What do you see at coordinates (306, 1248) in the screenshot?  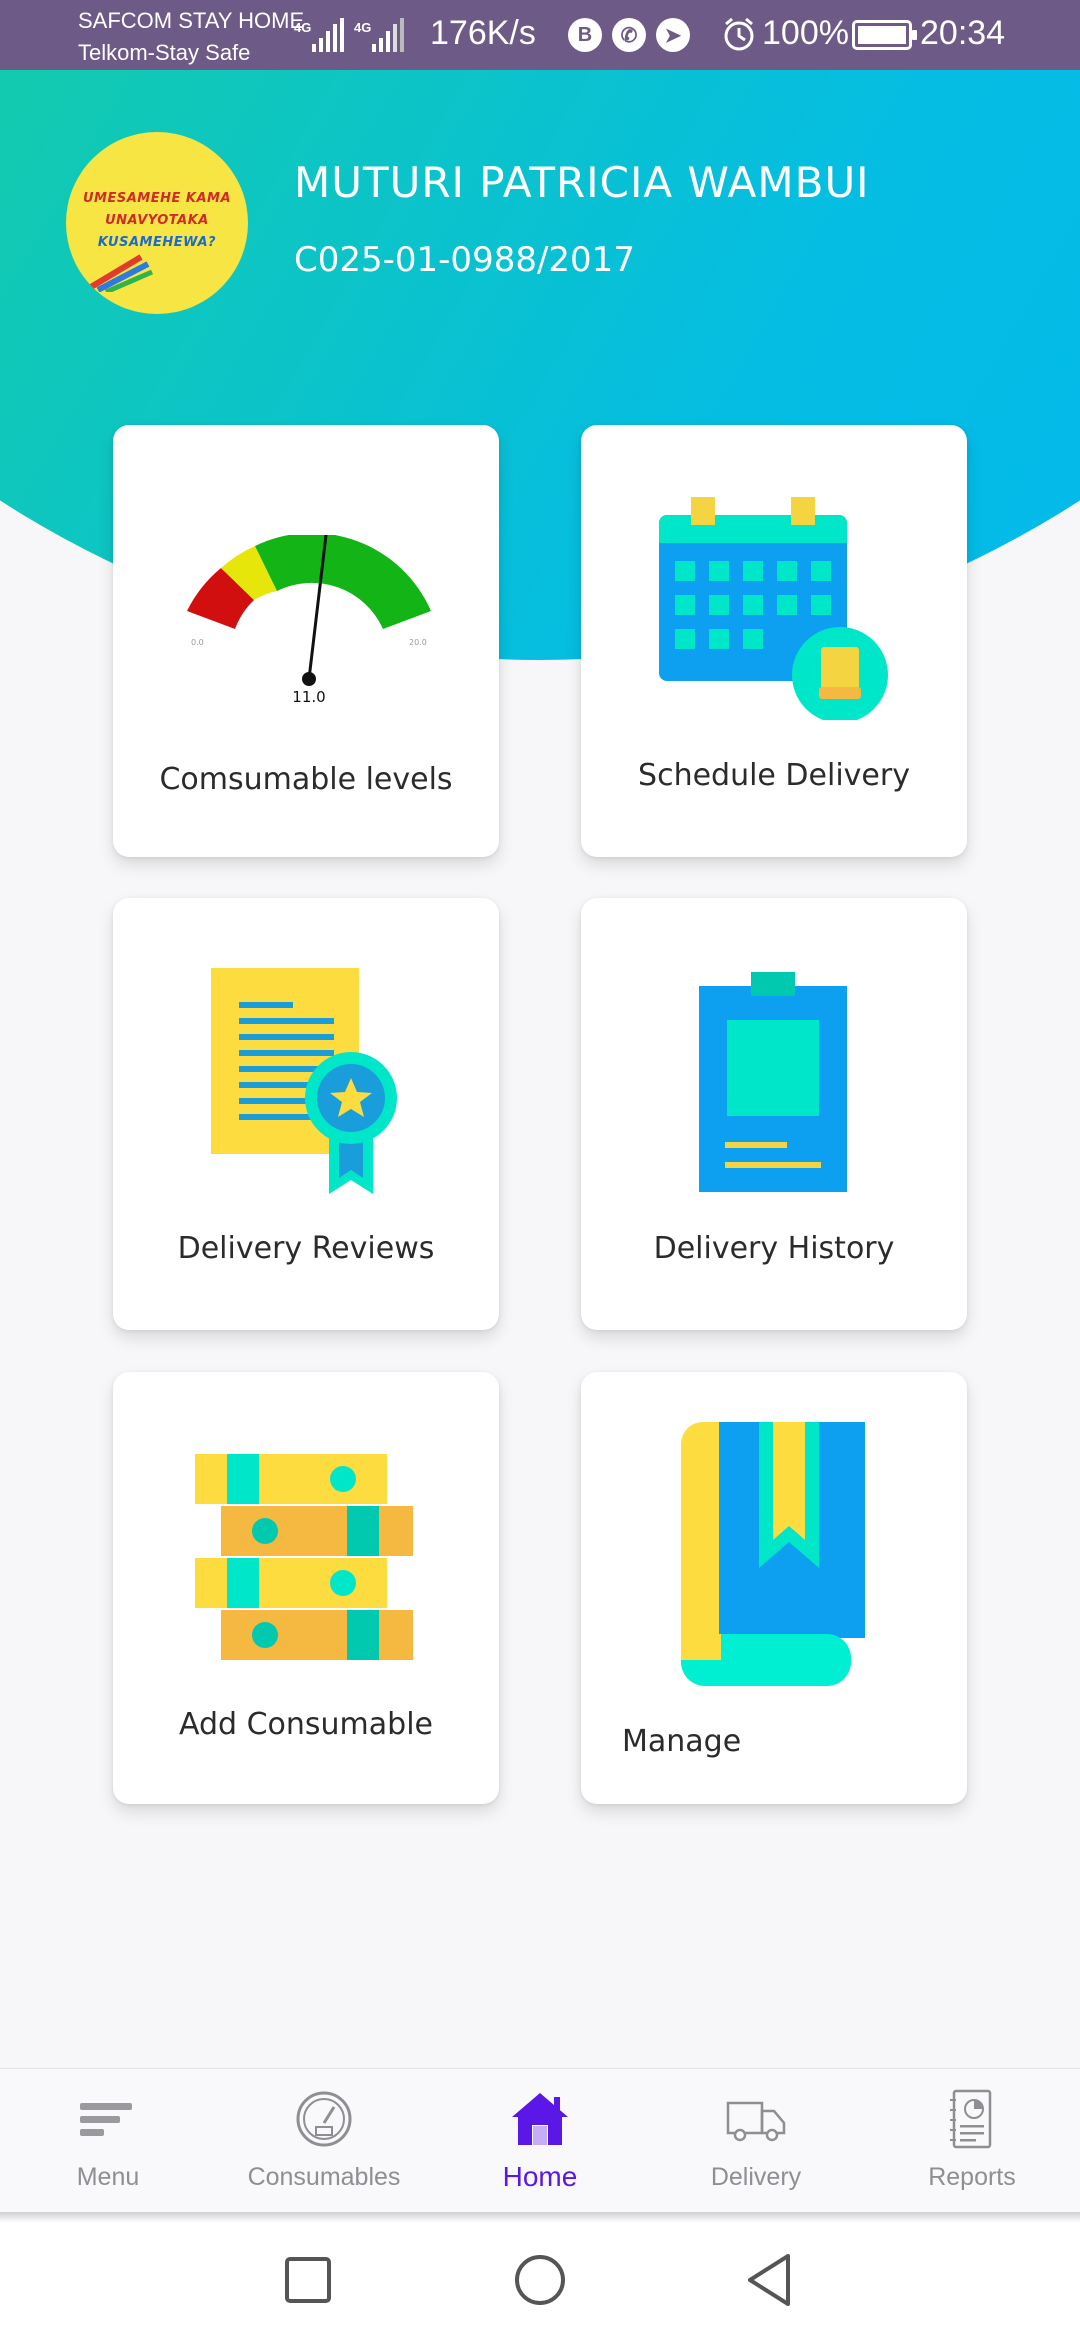 I see `delivery-reviews-label: Delivery Reviews` at bounding box center [306, 1248].